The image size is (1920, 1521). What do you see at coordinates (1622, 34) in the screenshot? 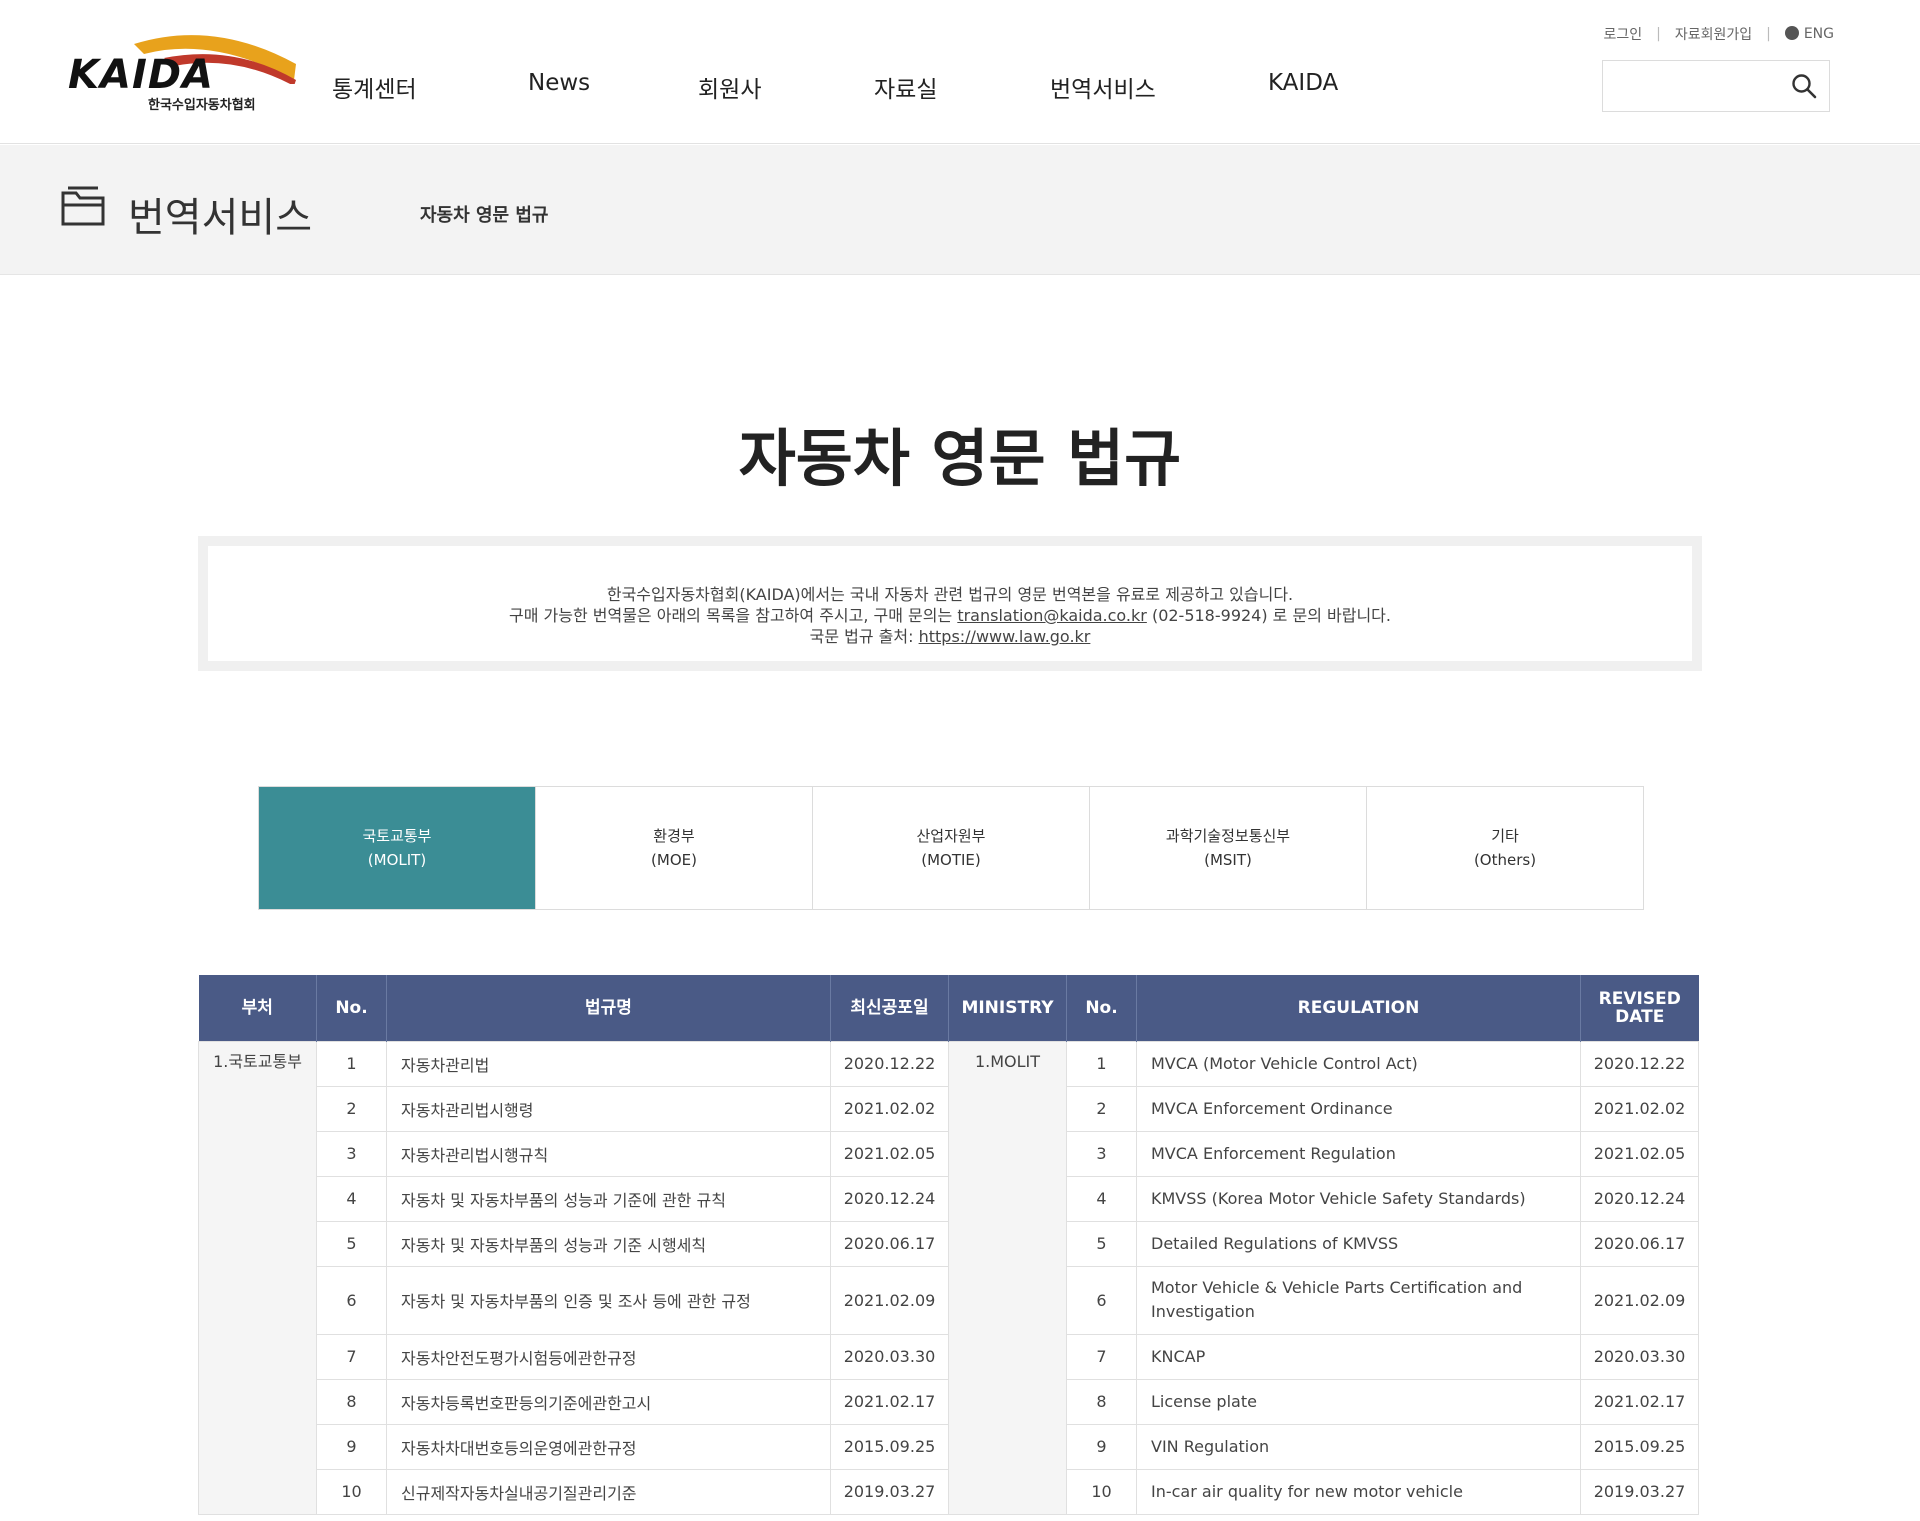
I see `login-link: 로그인` at bounding box center [1622, 34].